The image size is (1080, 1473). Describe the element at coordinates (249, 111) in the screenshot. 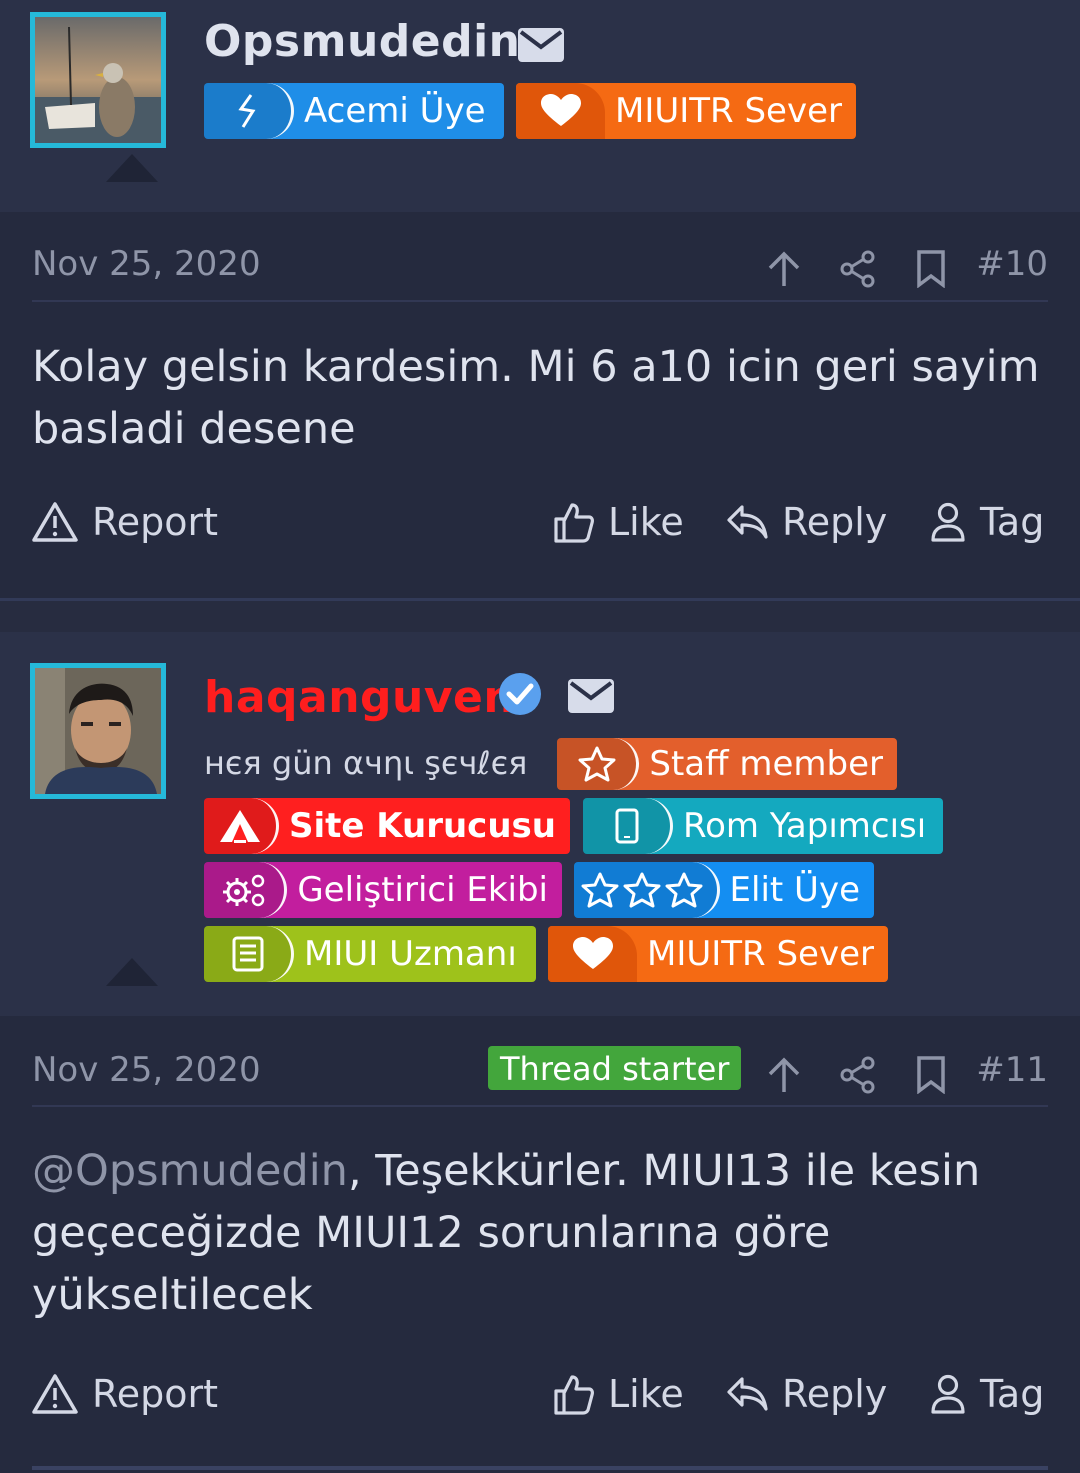

I see `leaf-icon` at that location.